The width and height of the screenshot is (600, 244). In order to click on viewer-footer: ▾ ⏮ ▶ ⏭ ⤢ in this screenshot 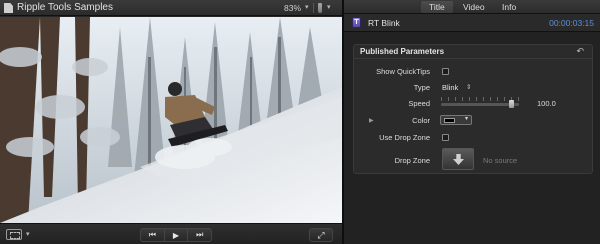, I will do `click(171, 233)`.